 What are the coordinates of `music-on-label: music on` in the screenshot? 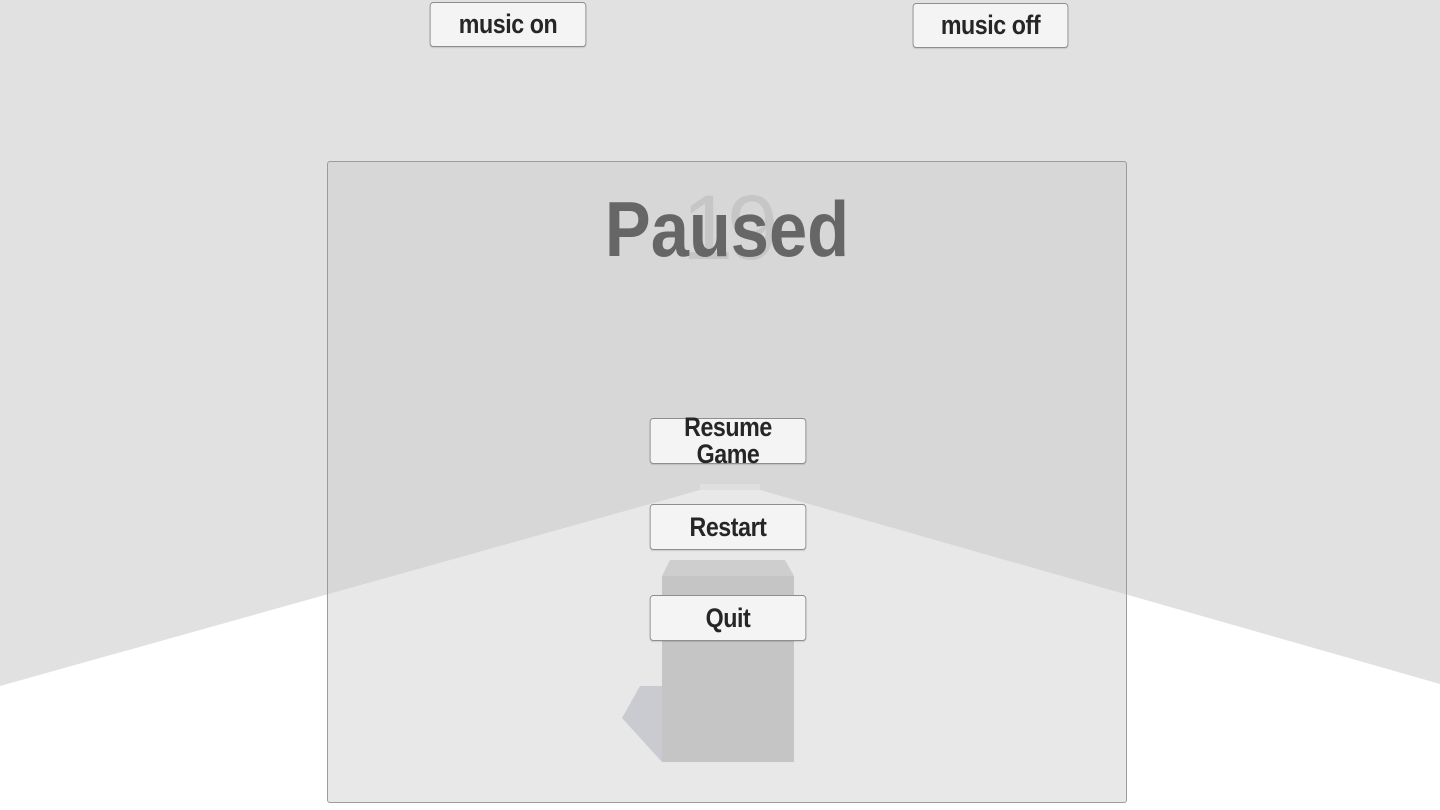 It's located at (508, 24).